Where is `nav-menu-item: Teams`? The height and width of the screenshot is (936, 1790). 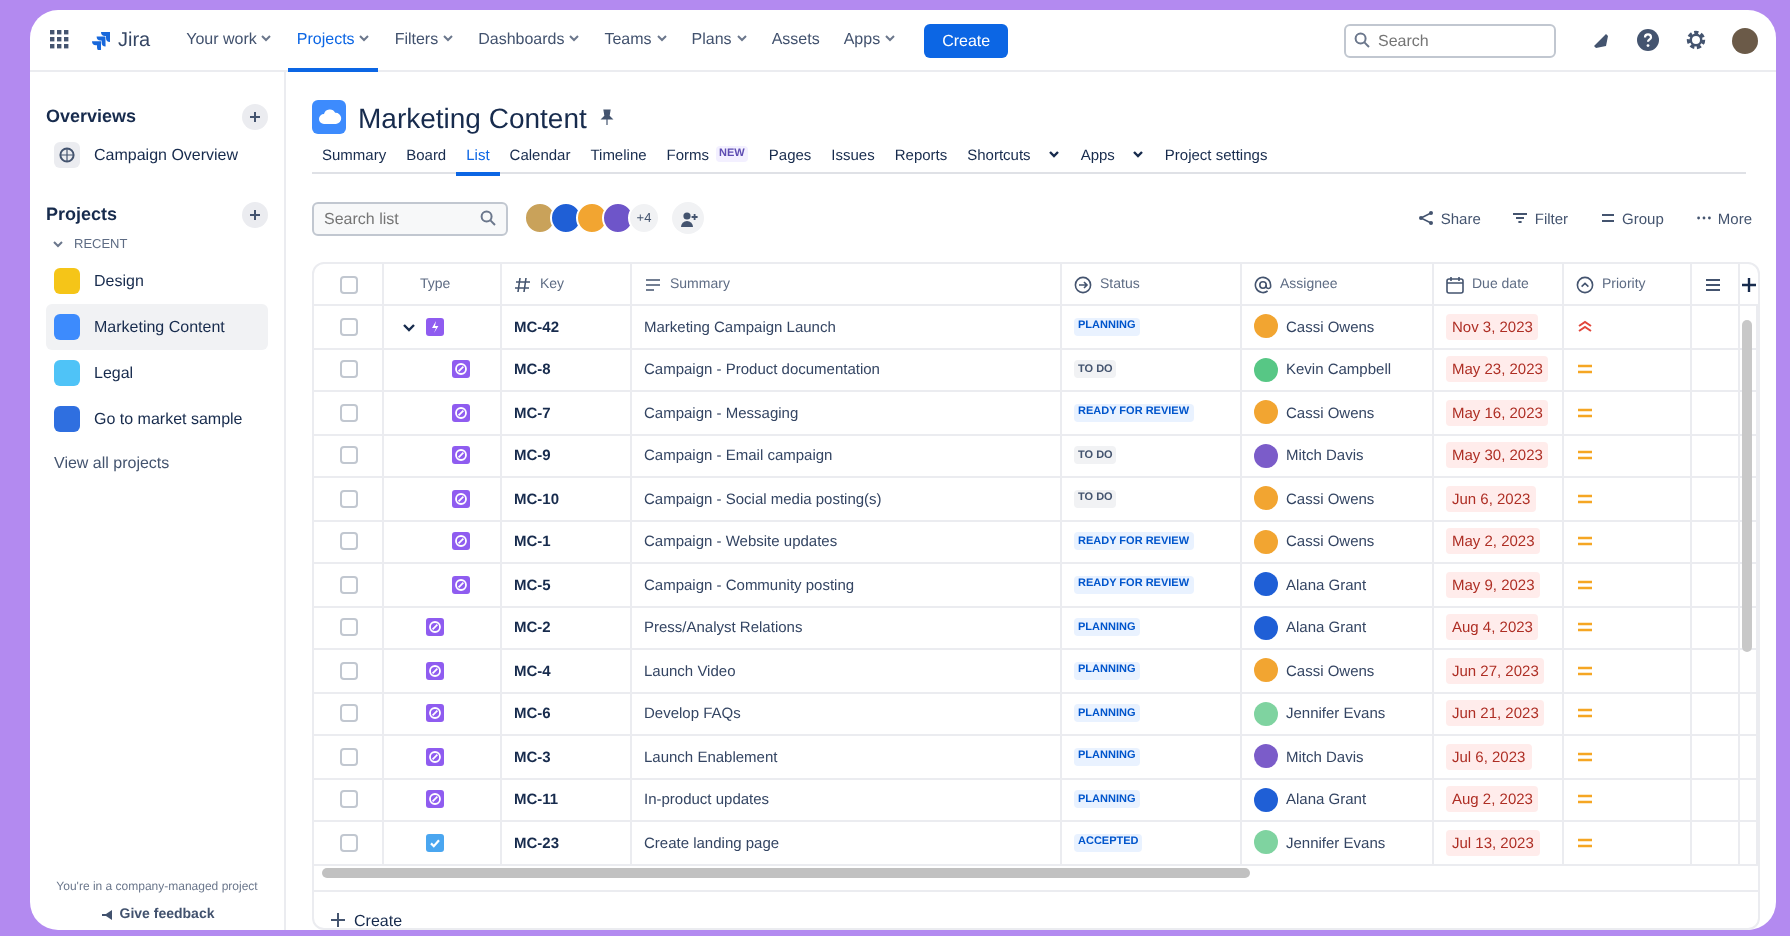 nav-menu-item: Teams is located at coordinates (636, 40).